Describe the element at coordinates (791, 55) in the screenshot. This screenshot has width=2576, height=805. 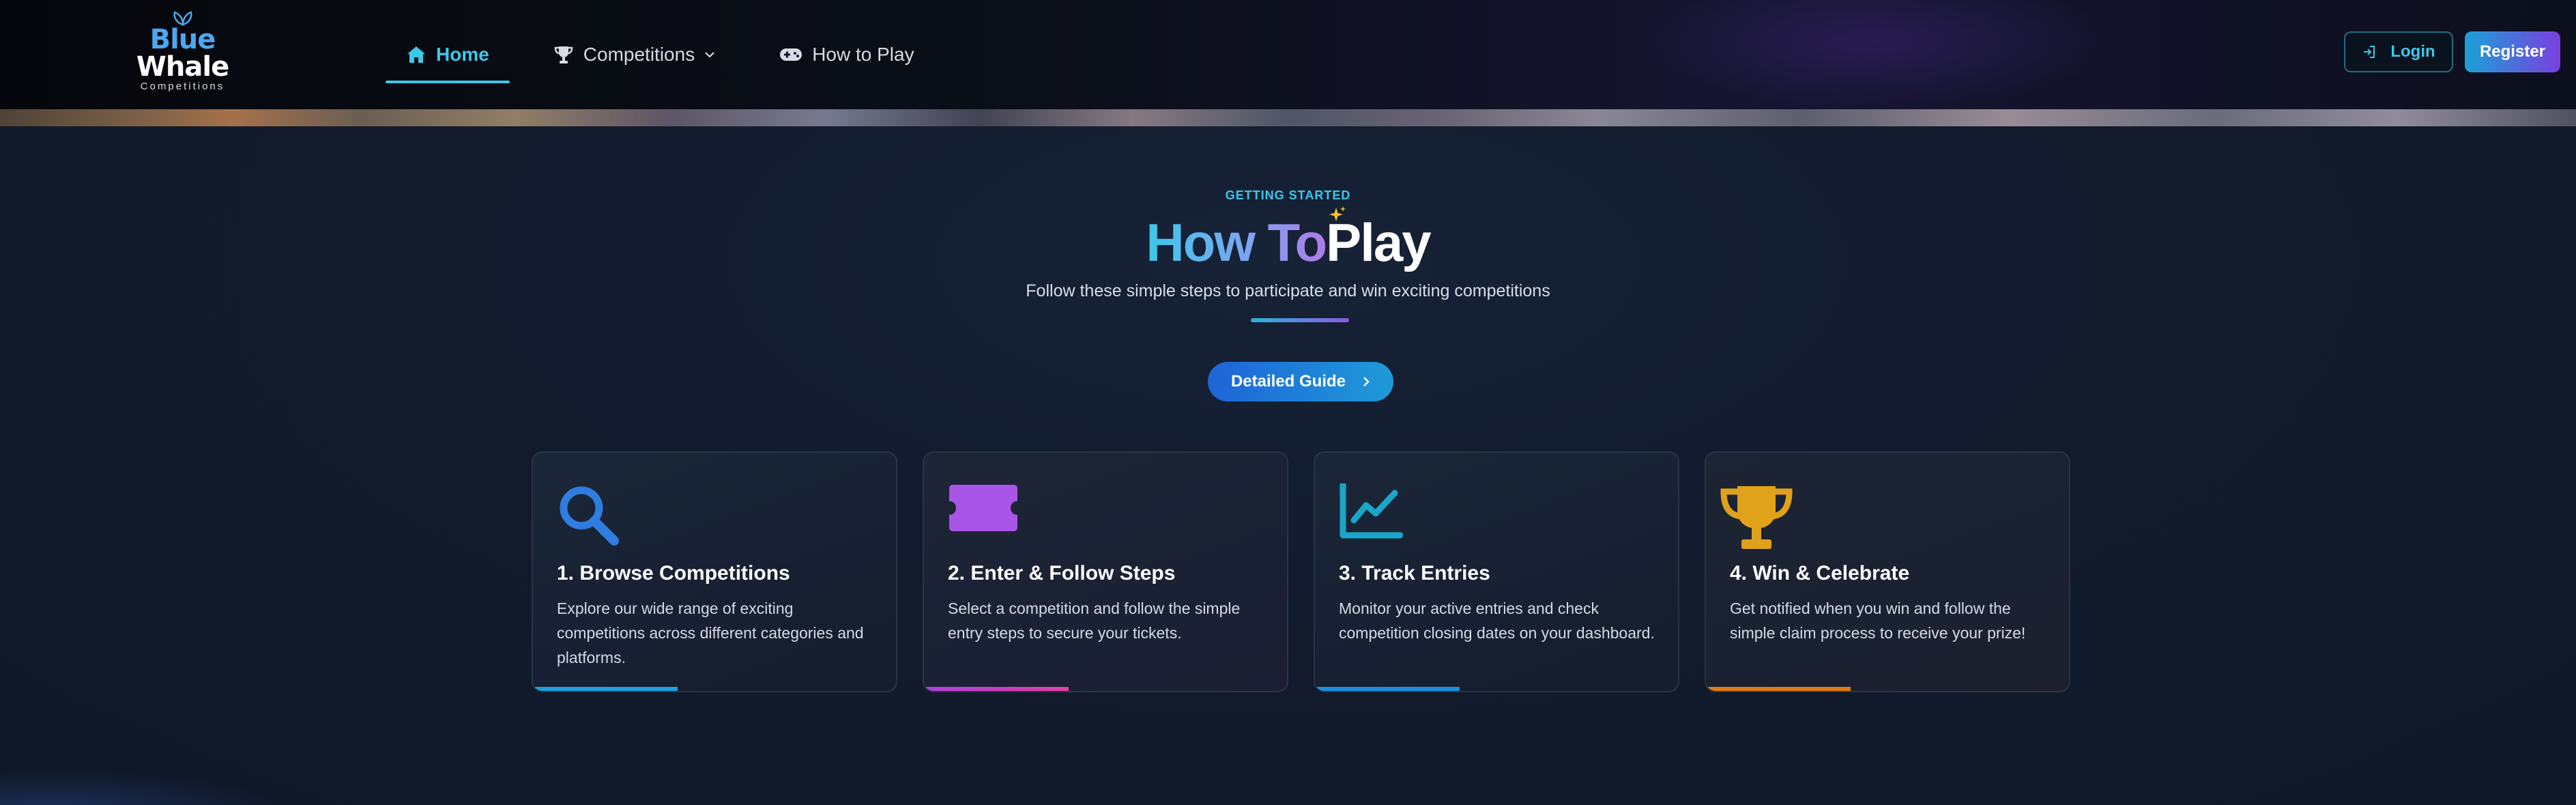
I see `gamepad-icon` at that location.